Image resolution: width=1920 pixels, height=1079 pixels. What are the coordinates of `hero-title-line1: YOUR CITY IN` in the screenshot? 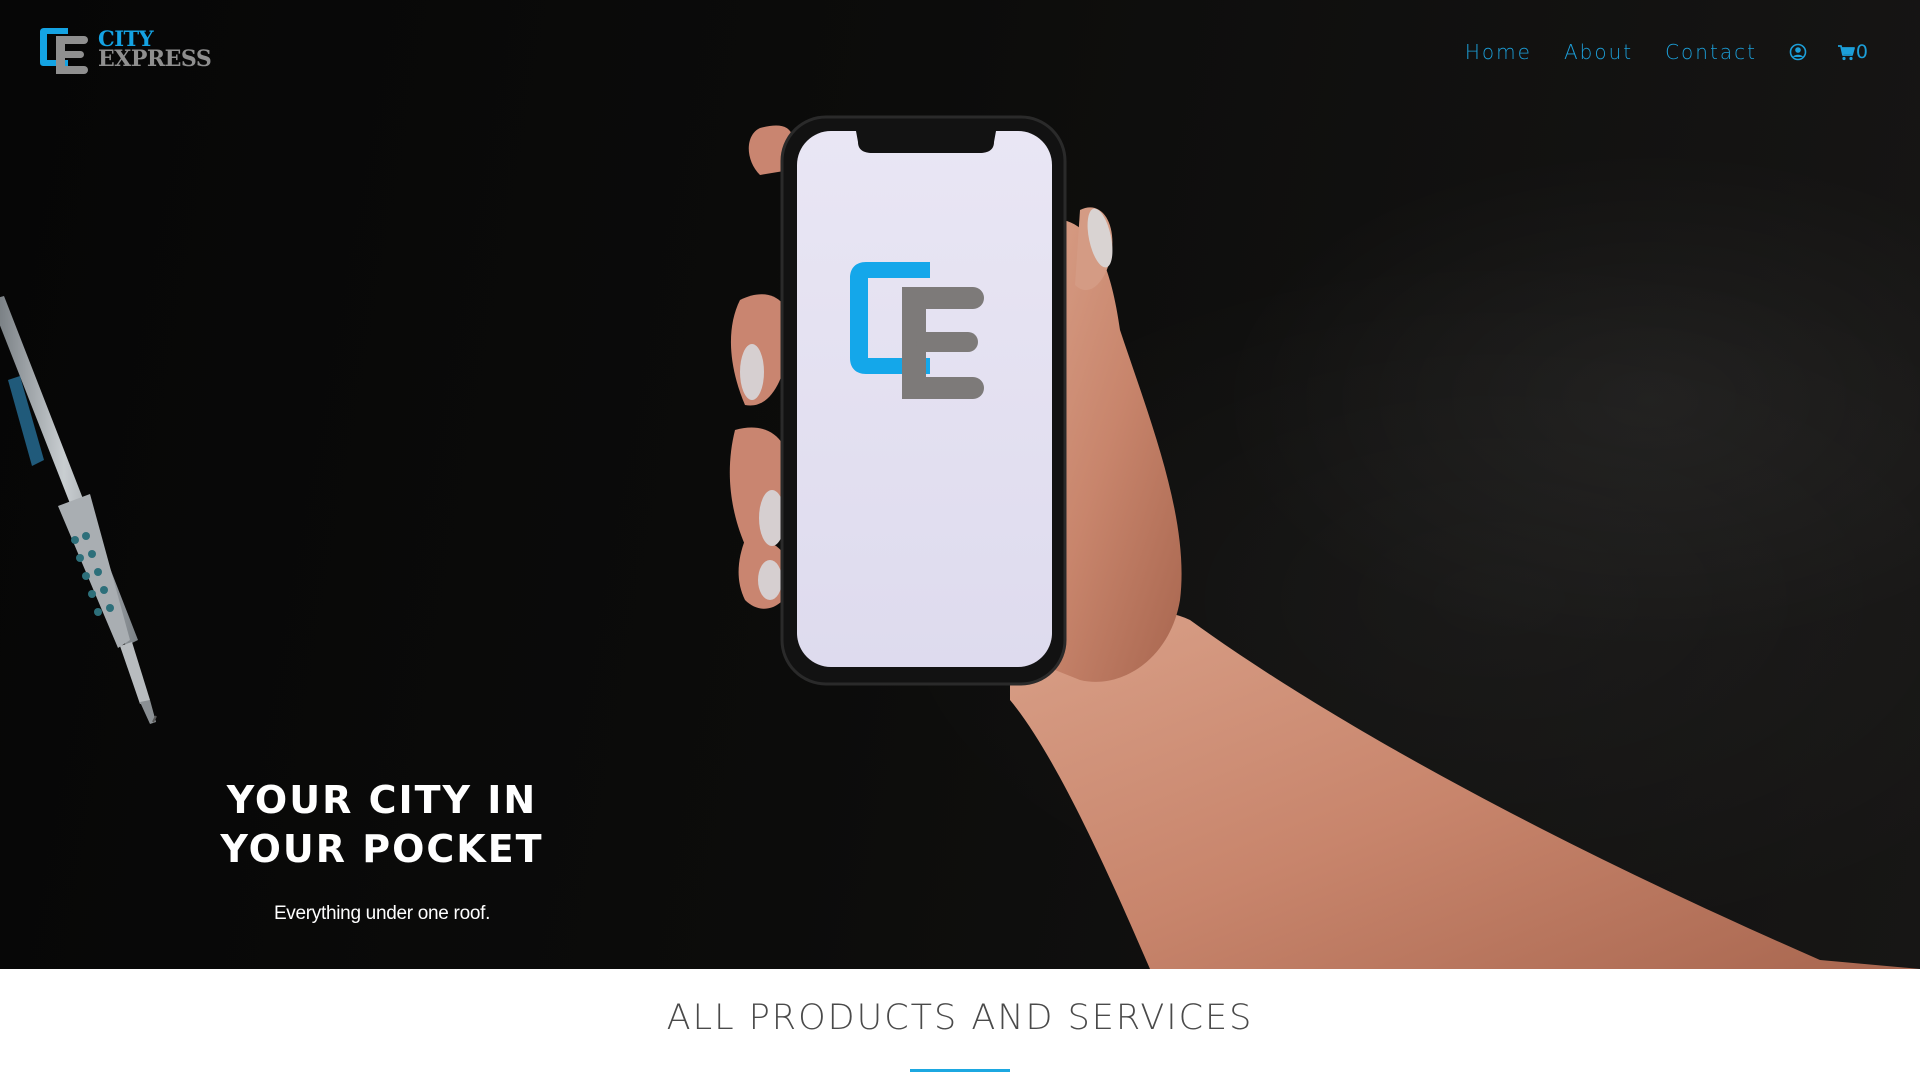 It's located at (382, 800).